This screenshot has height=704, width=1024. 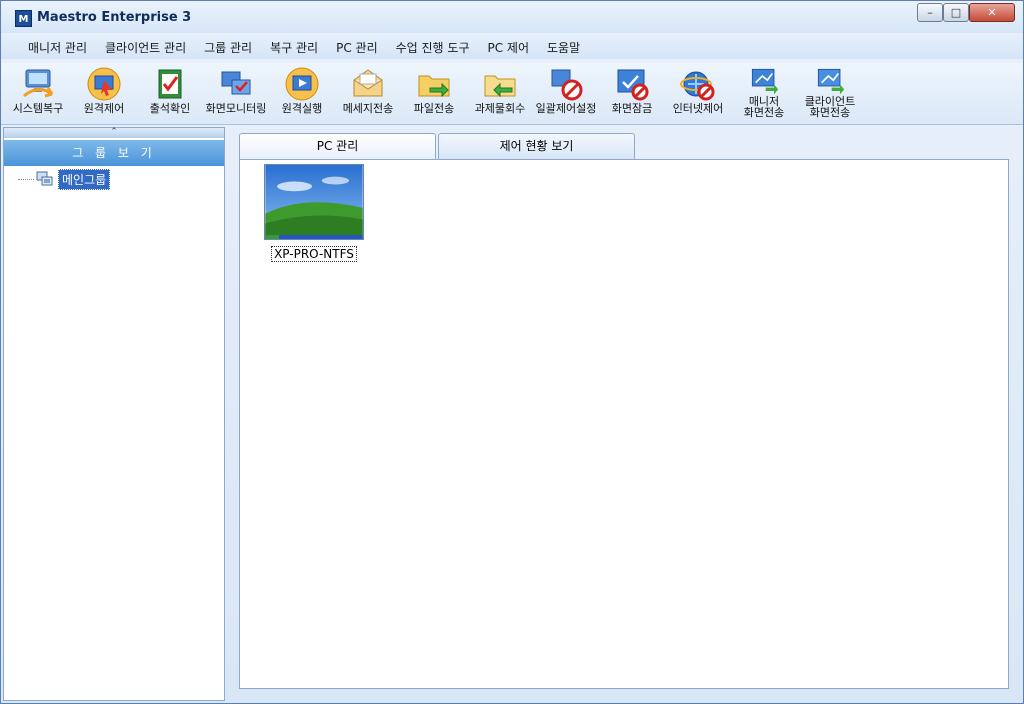 I want to click on menu-group-admin: 그룹 관리, so click(x=228, y=47).